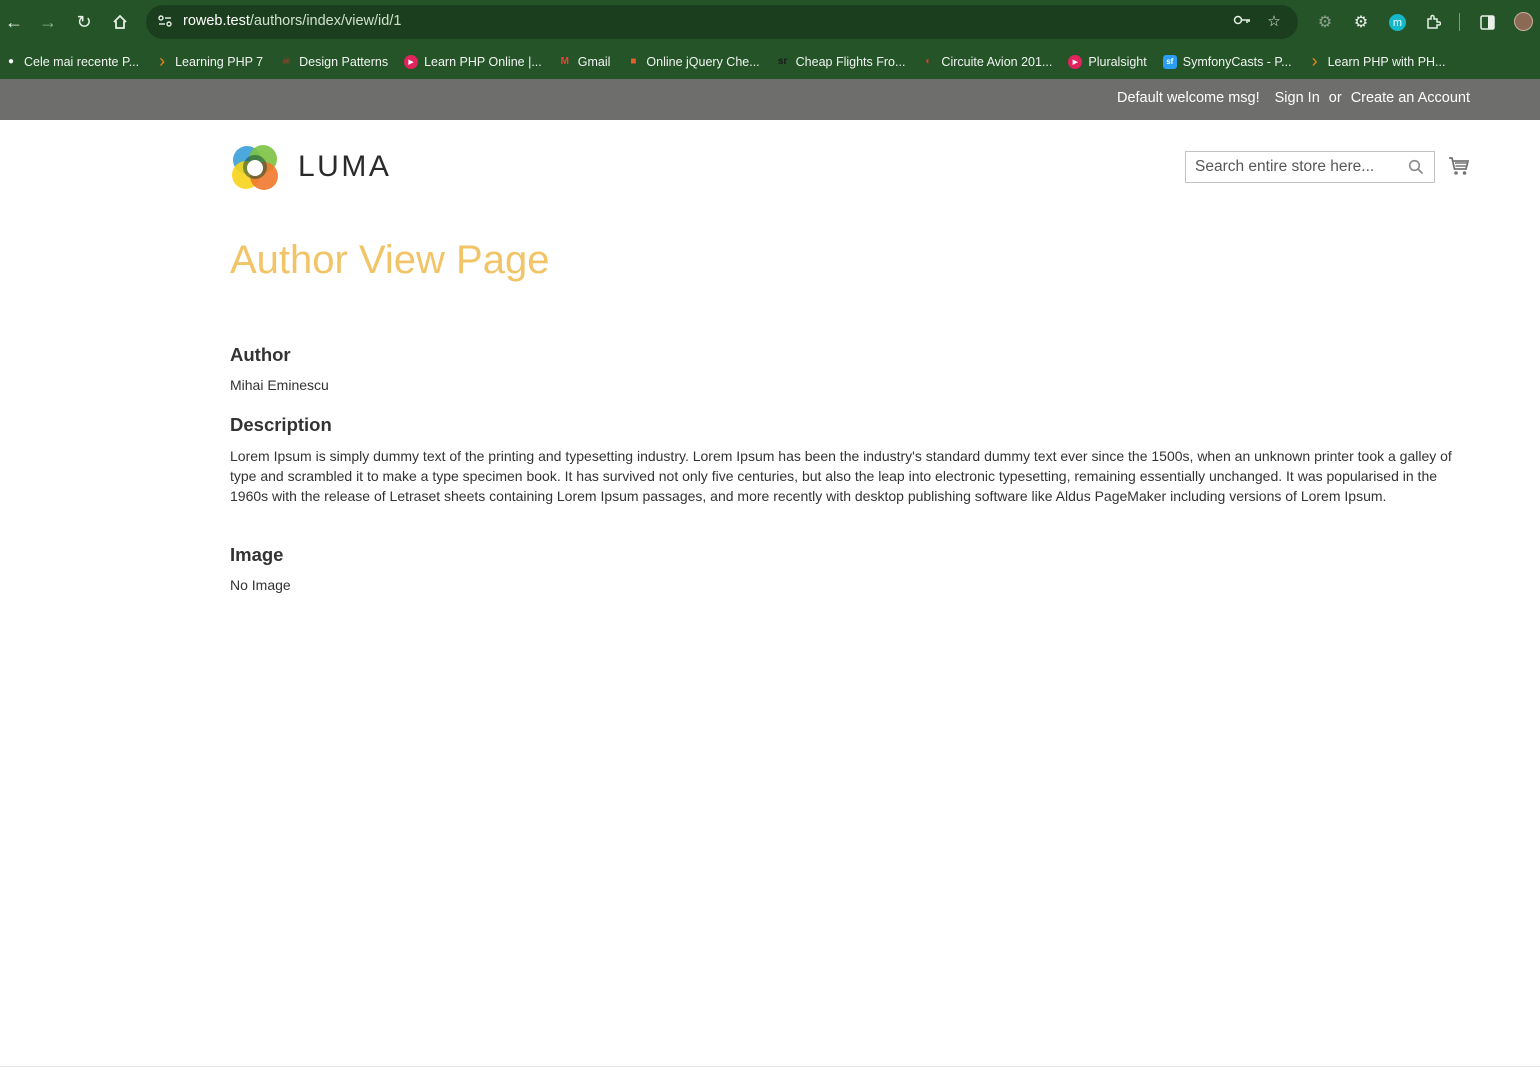 The height and width of the screenshot is (1069, 1540). I want to click on sign-in-link: Sign In, so click(1297, 98).